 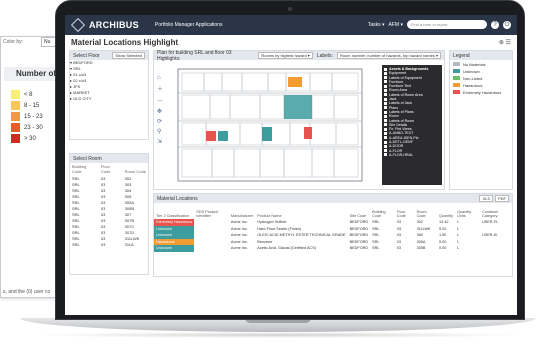 I want to click on room-highlight-unknown, so click(x=298, y=107).